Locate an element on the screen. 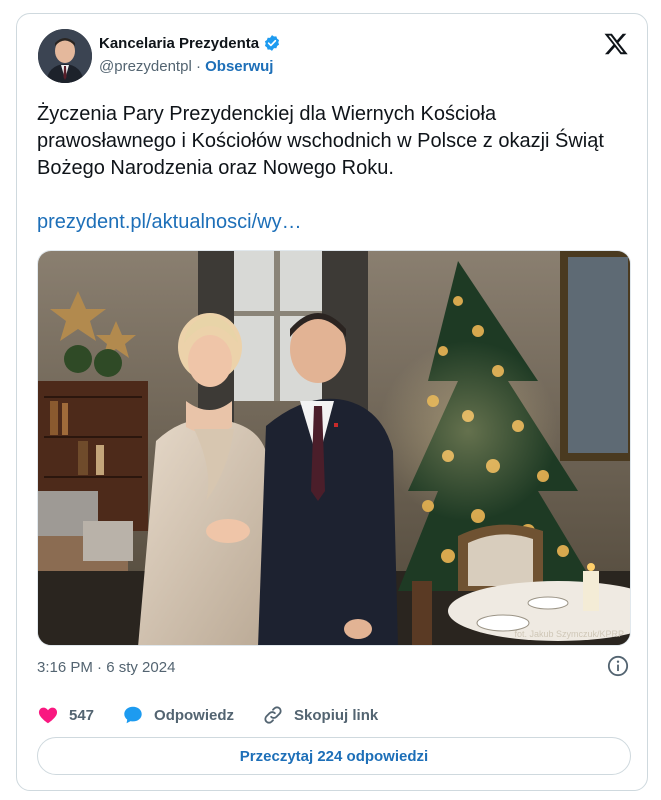 This screenshot has width=661, height=800. like-button: 547 is located at coordinates (65, 715).